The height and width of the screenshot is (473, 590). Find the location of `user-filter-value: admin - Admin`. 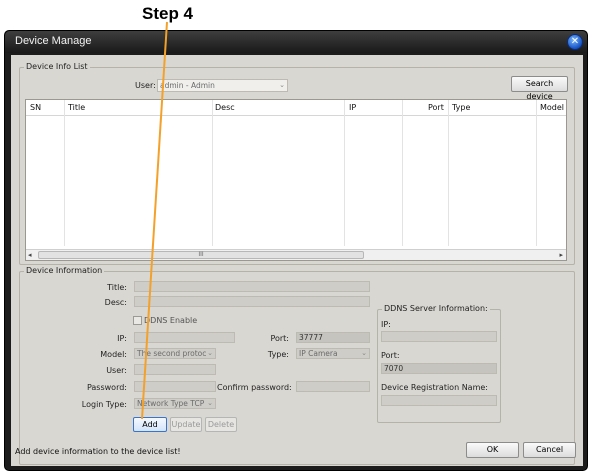

user-filter-value: admin - Admin is located at coordinates (187, 85).